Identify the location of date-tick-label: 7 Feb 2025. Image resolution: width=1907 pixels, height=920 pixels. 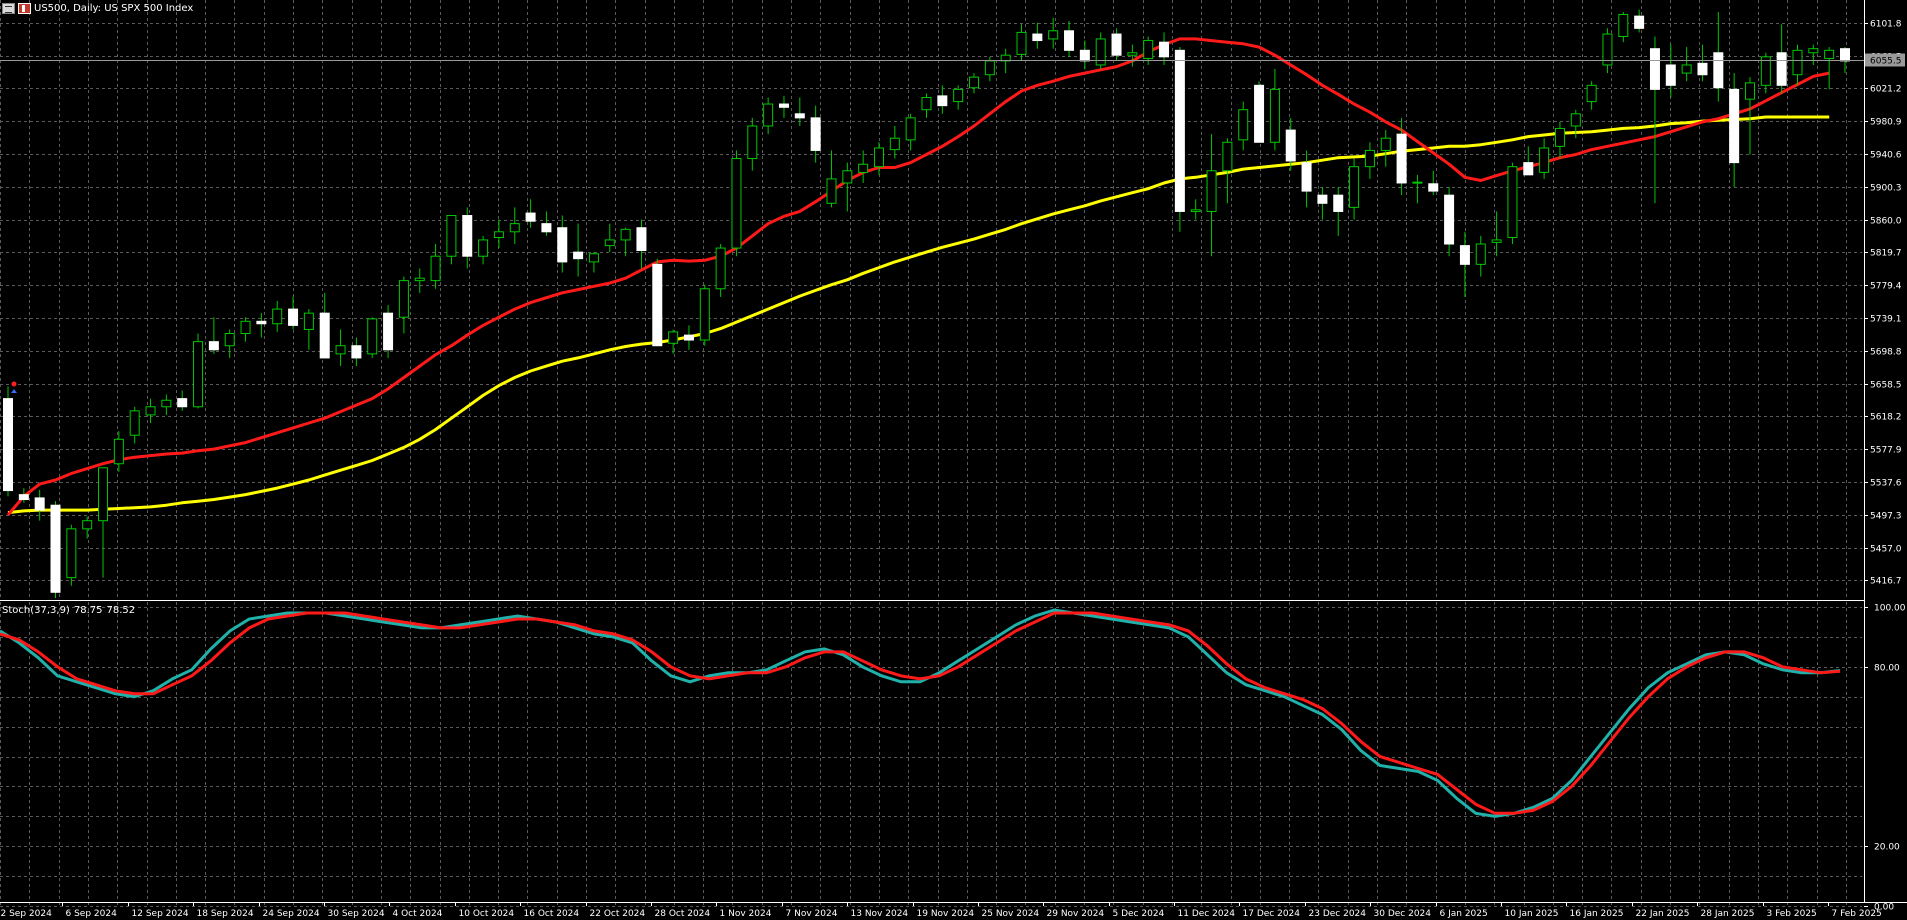
(1857, 914).